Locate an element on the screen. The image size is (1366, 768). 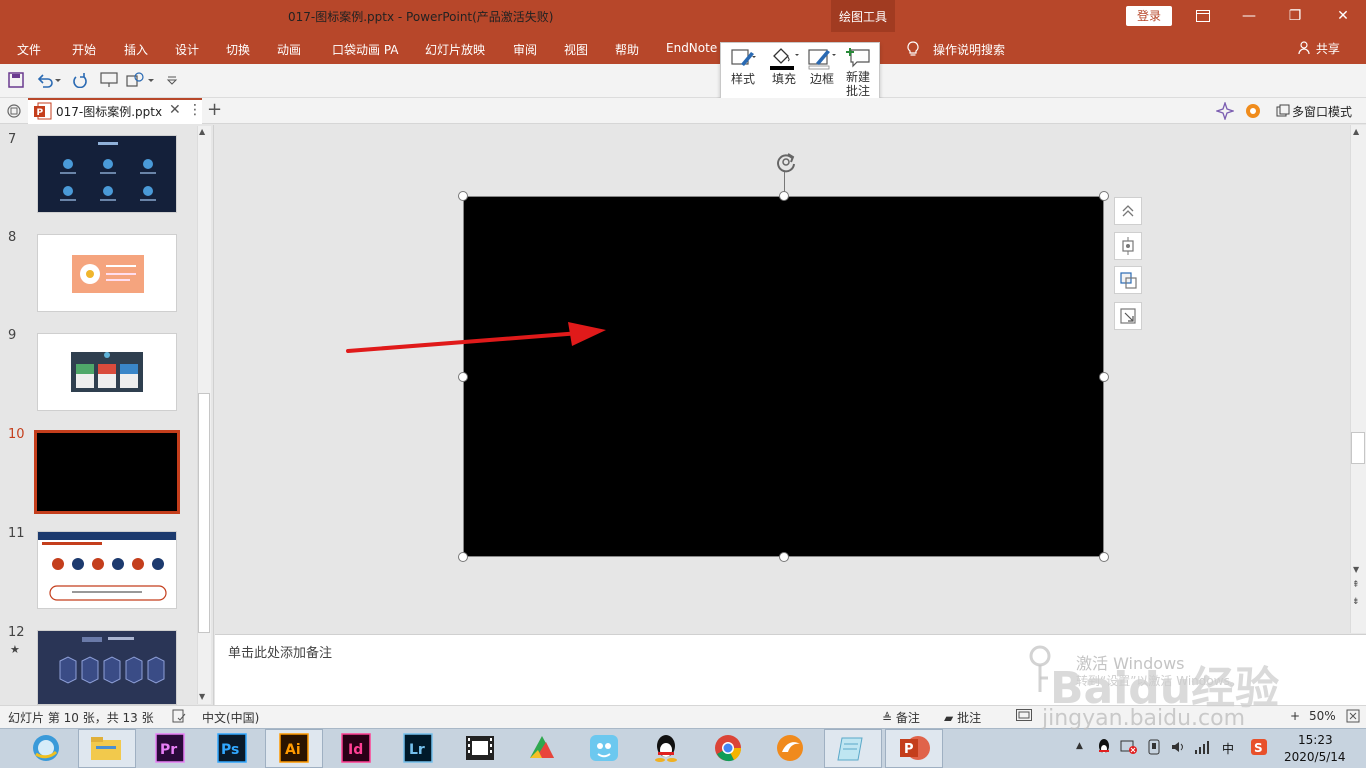
orange-app-icon is located at coordinates (790, 748).